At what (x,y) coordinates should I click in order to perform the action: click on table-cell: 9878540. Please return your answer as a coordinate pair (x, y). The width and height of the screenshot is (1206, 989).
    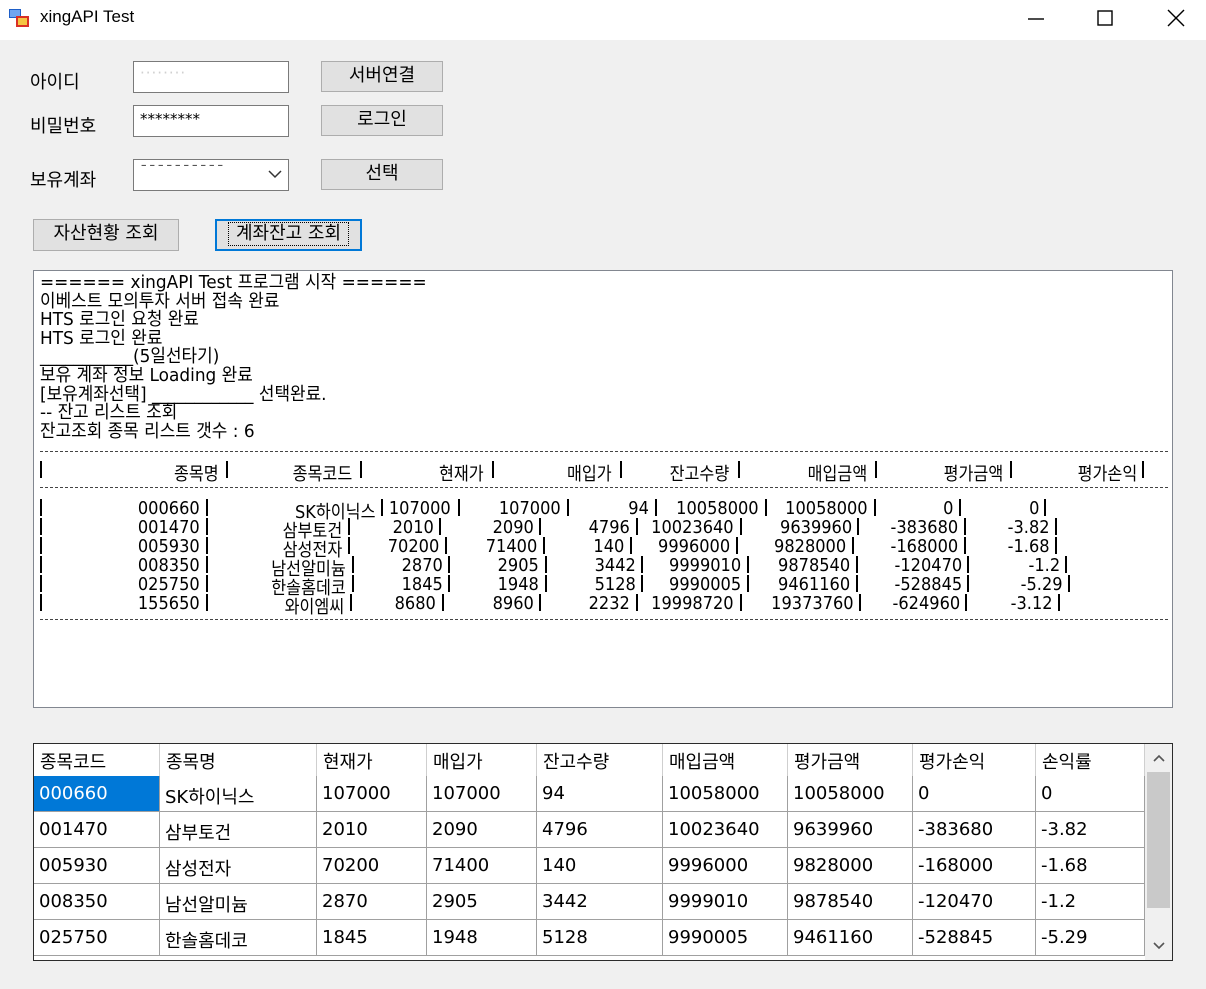
    Looking at the image, I should click on (850, 902).